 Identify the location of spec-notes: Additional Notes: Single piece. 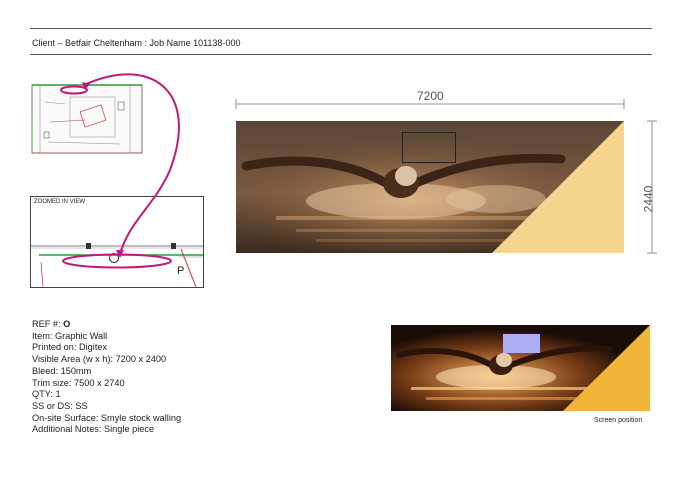
(93, 429).